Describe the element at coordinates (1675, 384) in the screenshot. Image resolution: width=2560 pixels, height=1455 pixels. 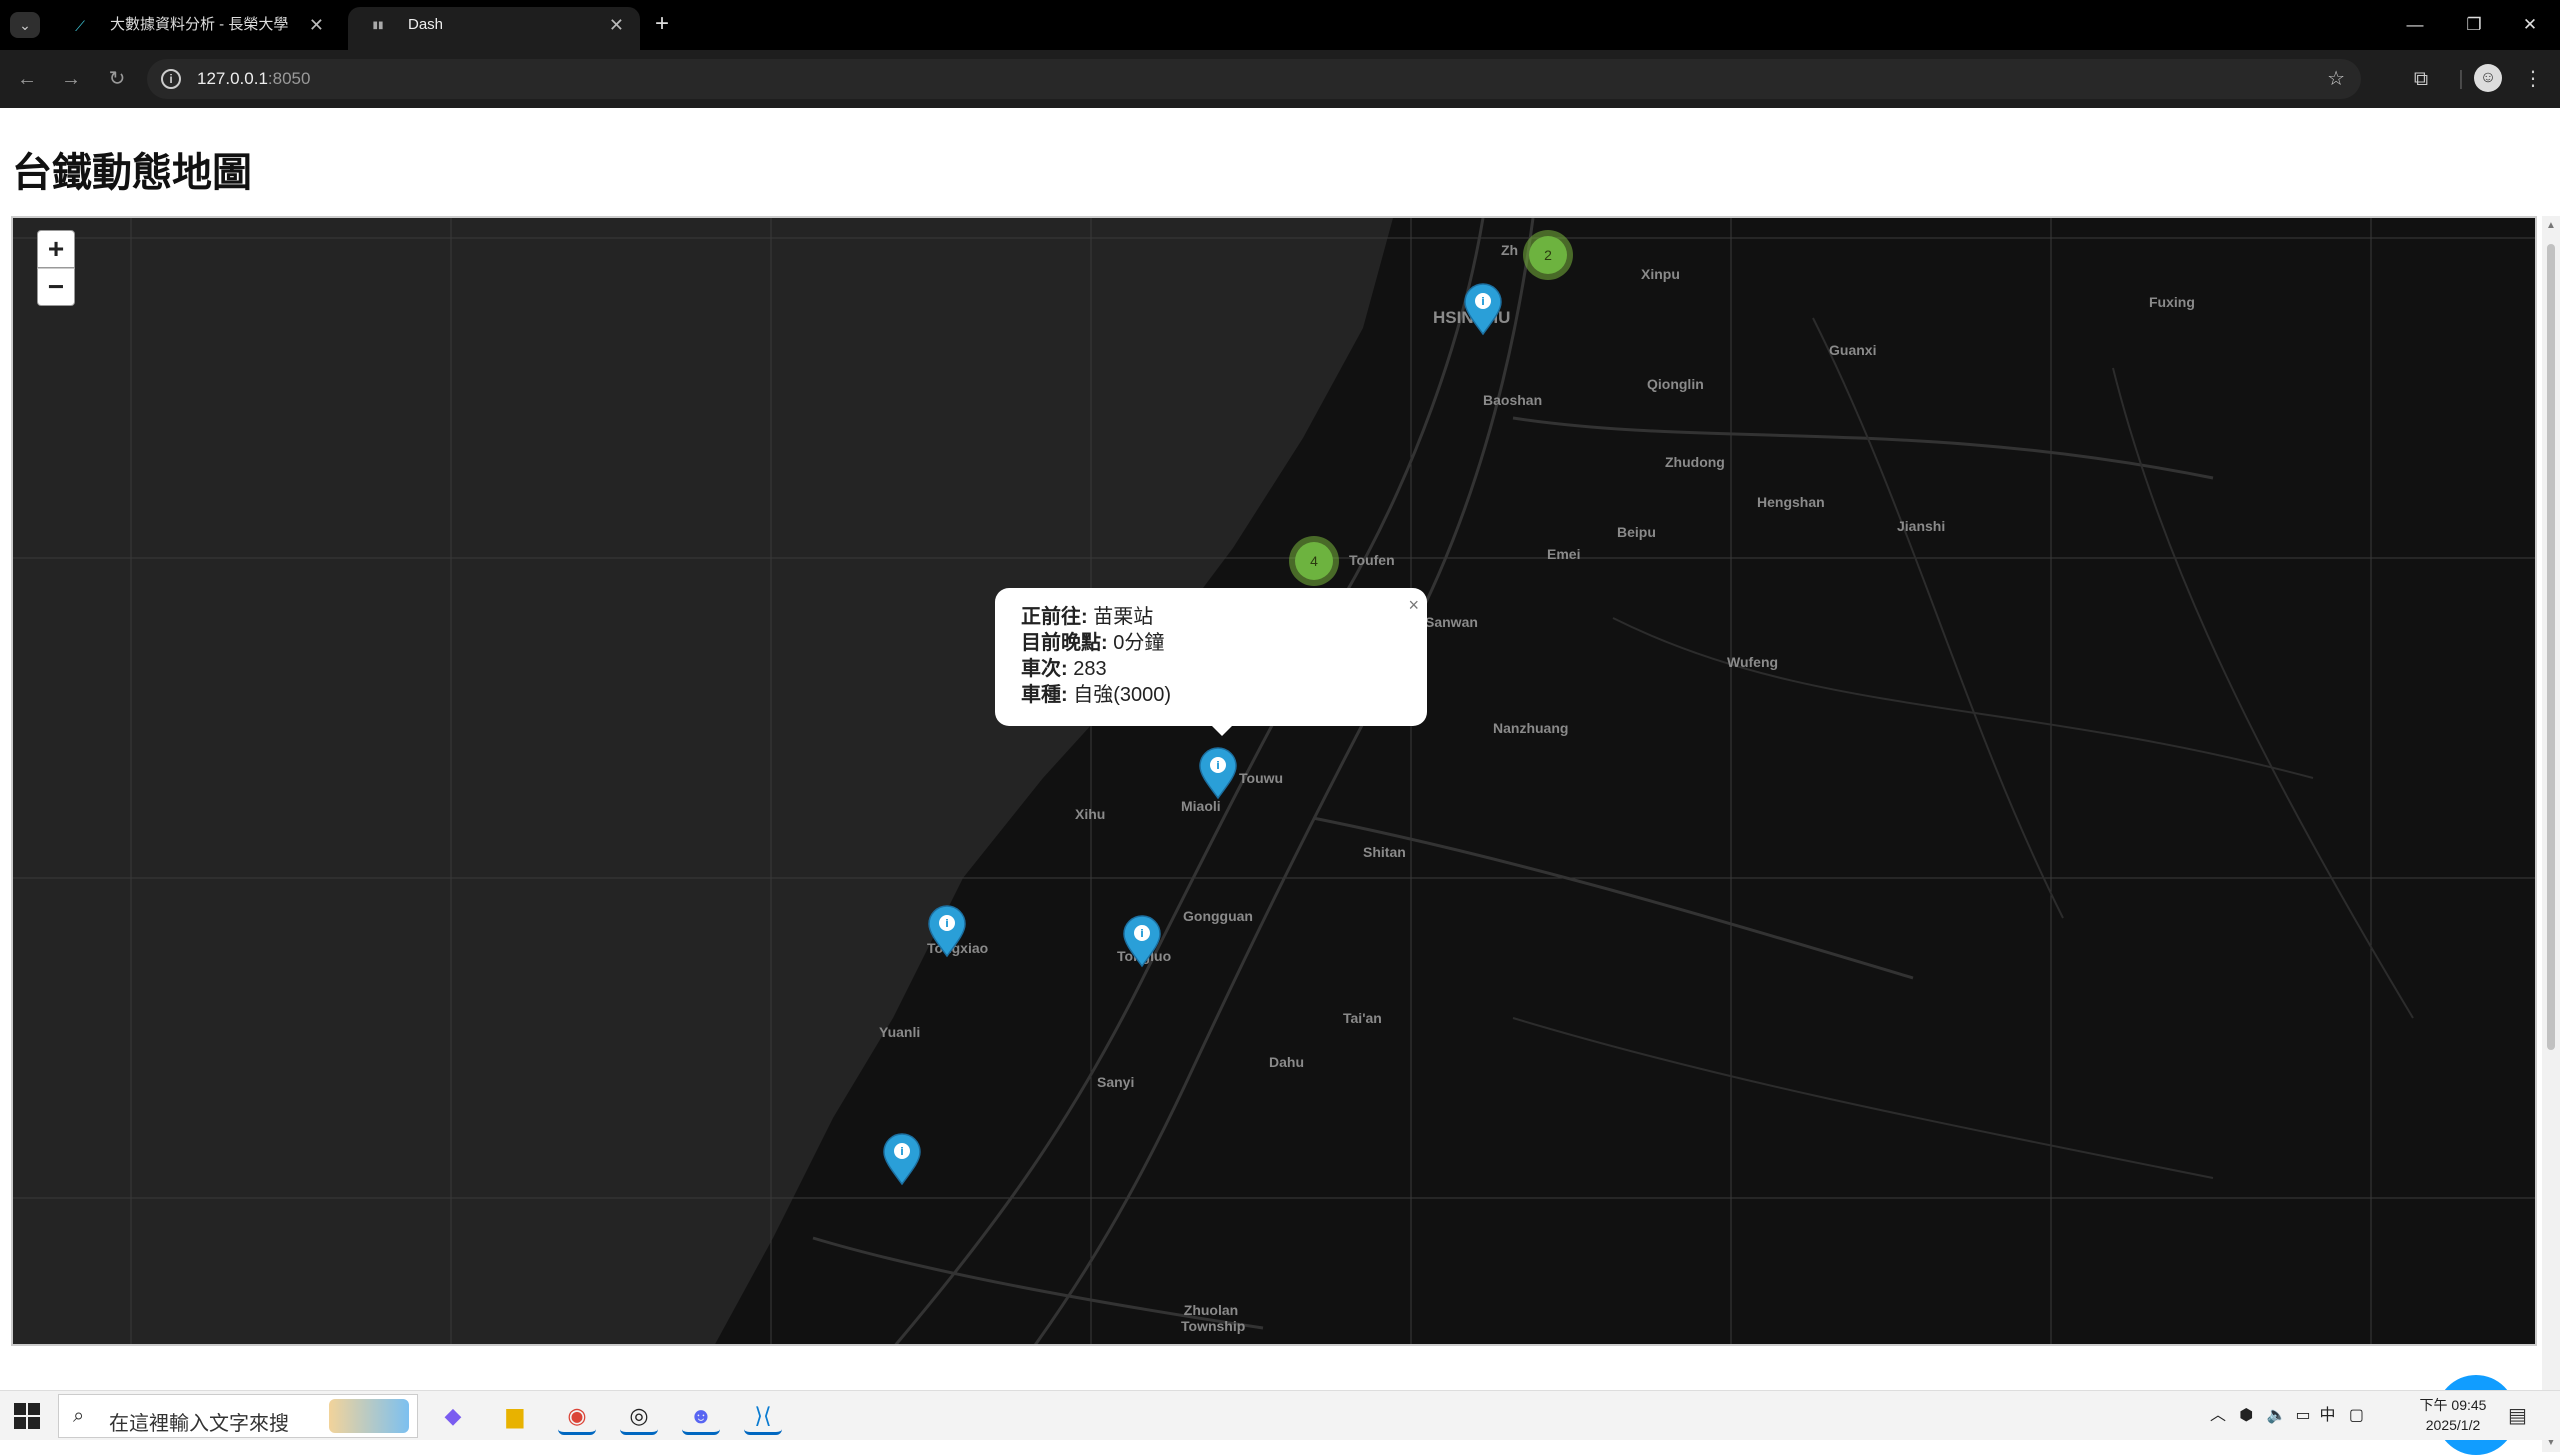
I see `place-label: Qionglin` at that location.